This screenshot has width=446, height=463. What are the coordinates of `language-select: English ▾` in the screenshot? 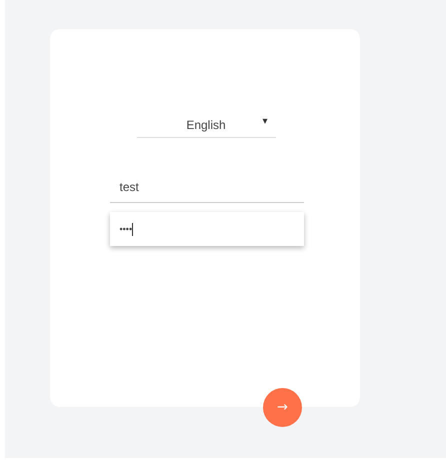 It's located at (206, 125).